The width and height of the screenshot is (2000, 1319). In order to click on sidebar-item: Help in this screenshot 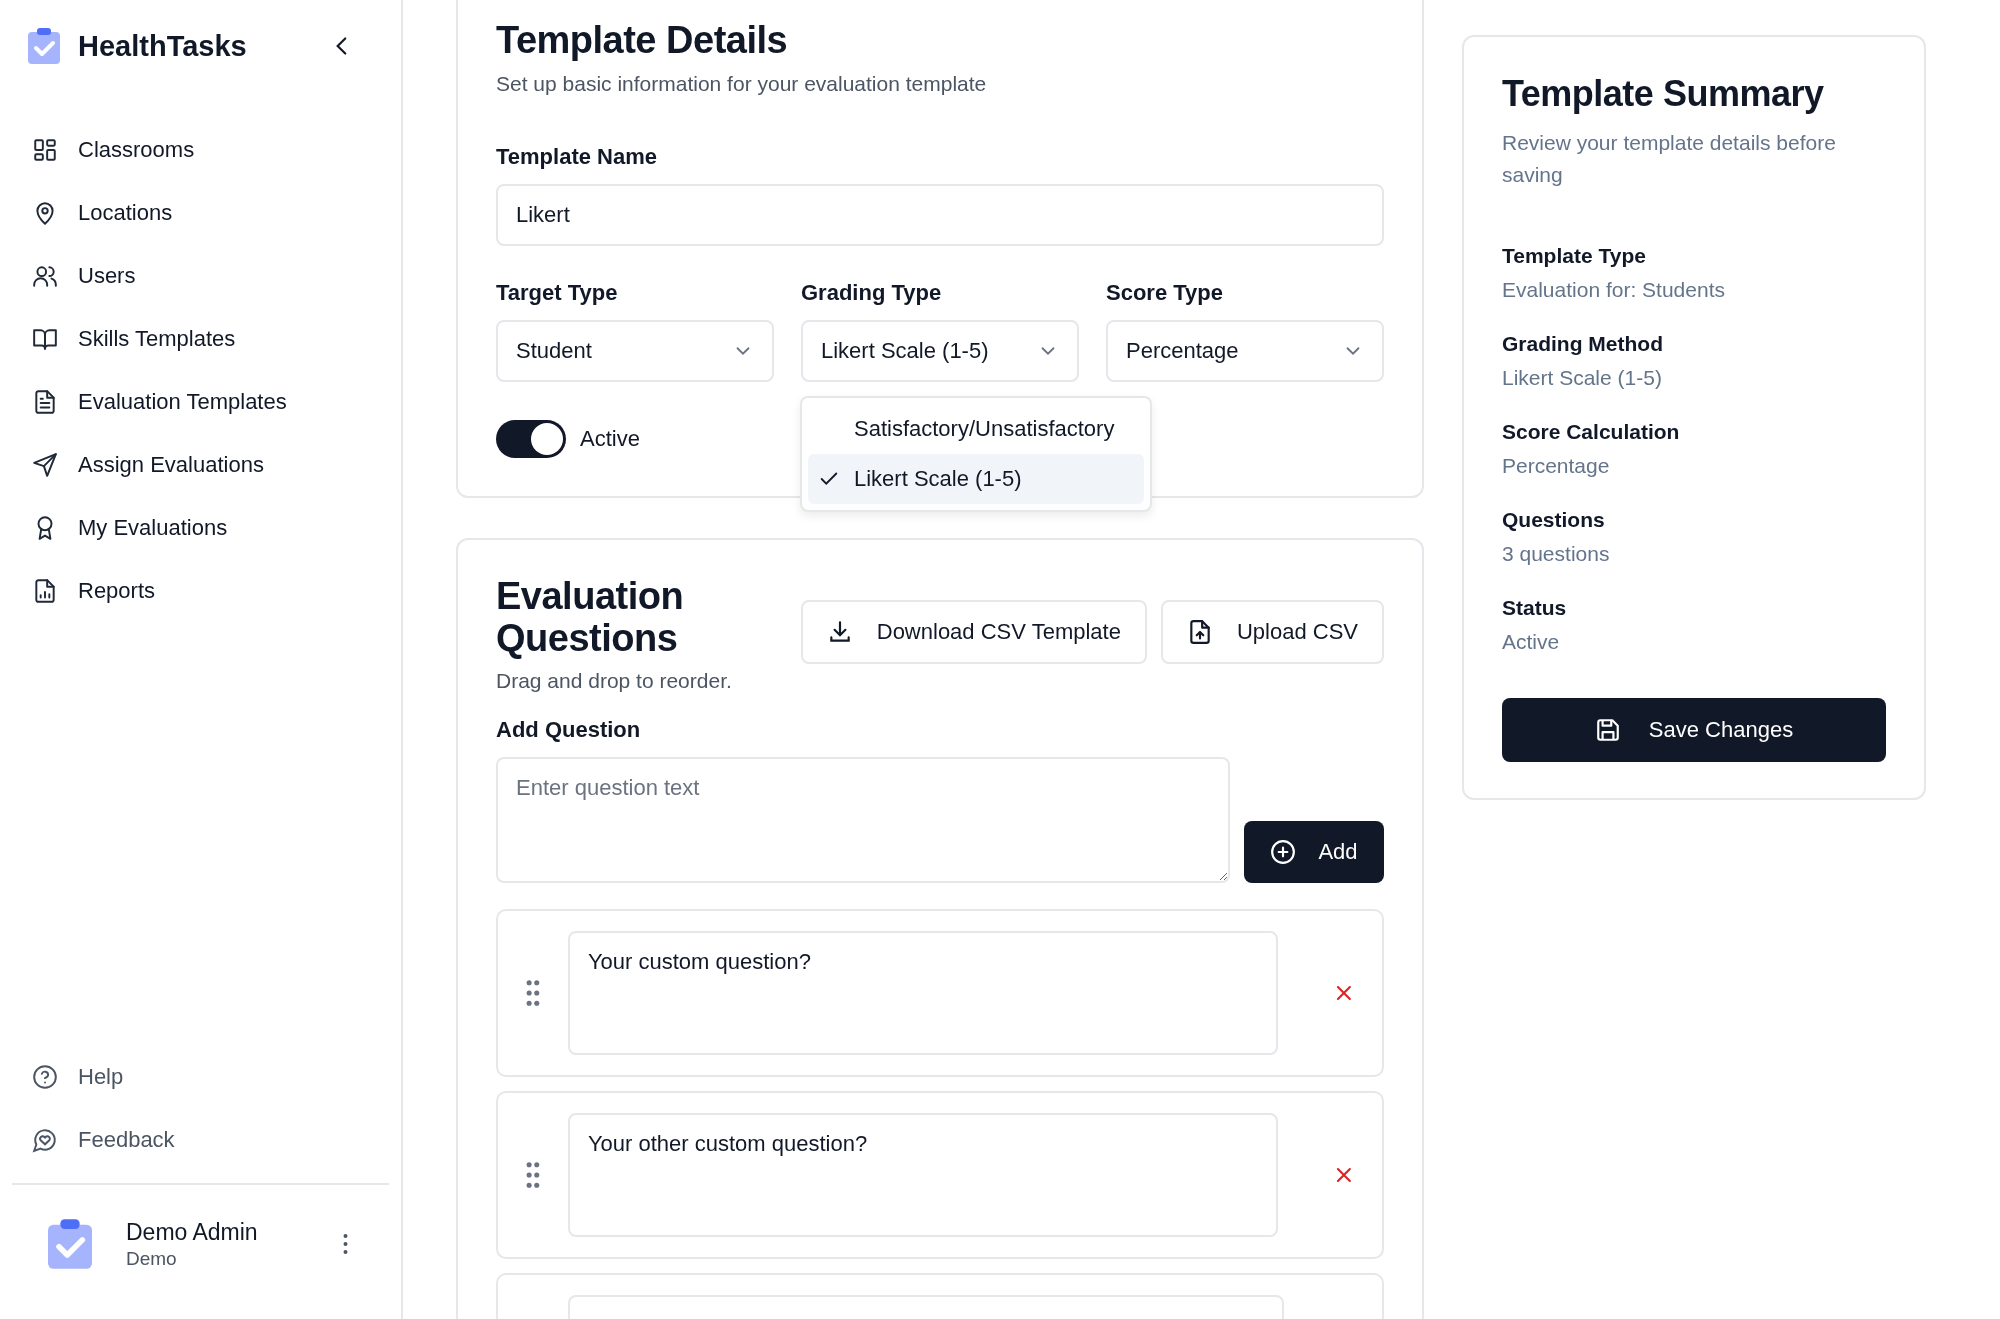, I will do `click(200, 1076)`.